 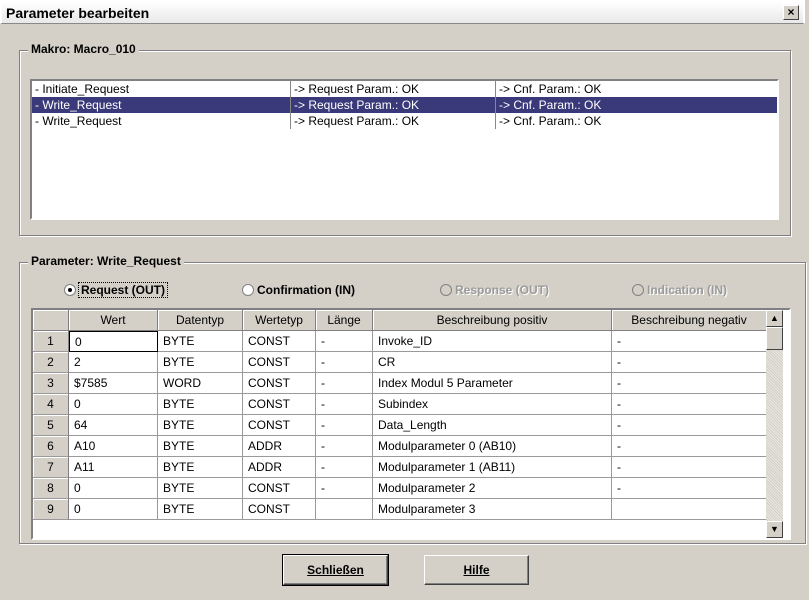 I want to click on macro-cell: -> Request Param.: OK, so click(x=392, y=105).